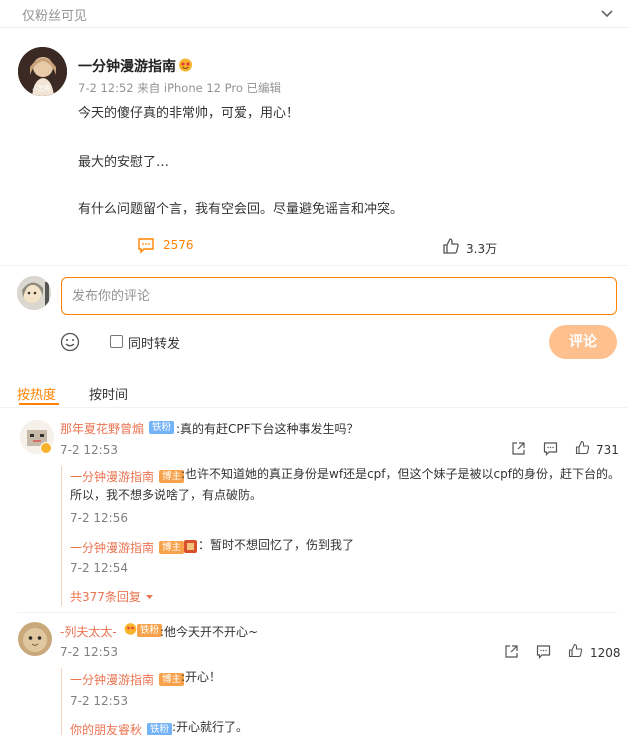 Image resolution: width=628 pixels, height=735 pixels. What do you see at coordinates (46, 448) in the screenshot?
I see `verified-badge-icon` at bounding box center [46, 448].